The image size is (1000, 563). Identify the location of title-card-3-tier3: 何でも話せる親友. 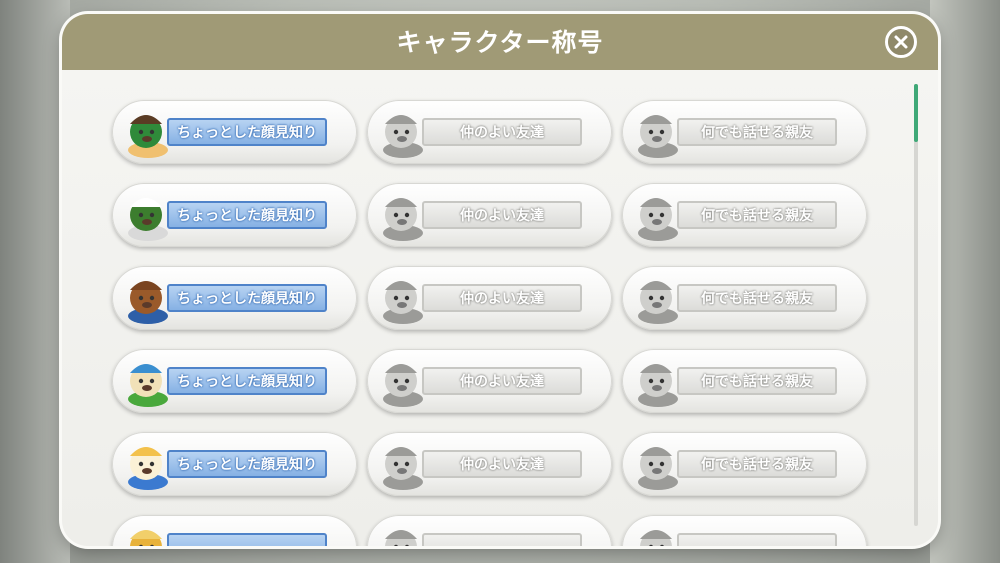
(744, 298).